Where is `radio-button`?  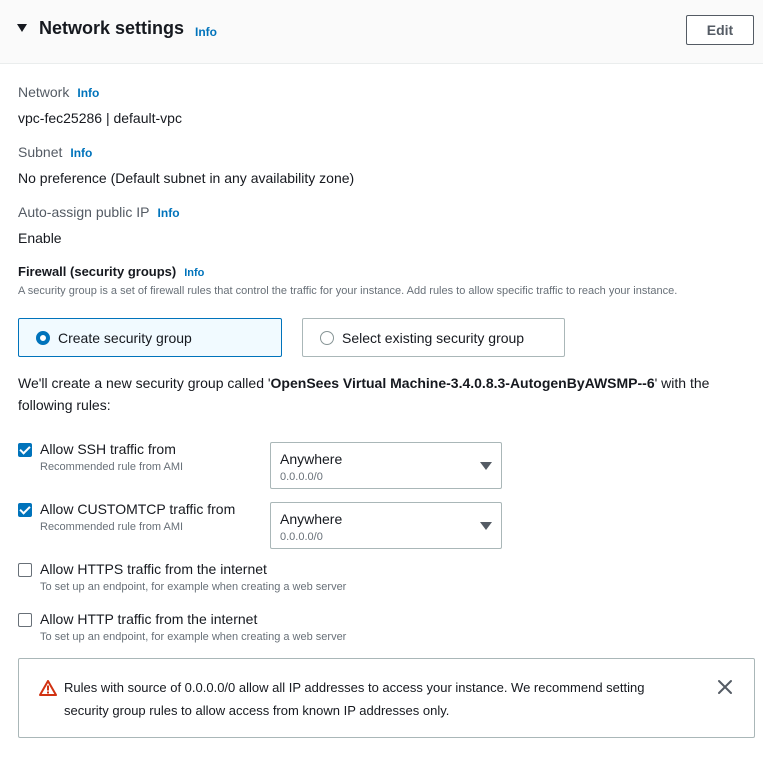 radio-button is located at coordinates (327, 338).